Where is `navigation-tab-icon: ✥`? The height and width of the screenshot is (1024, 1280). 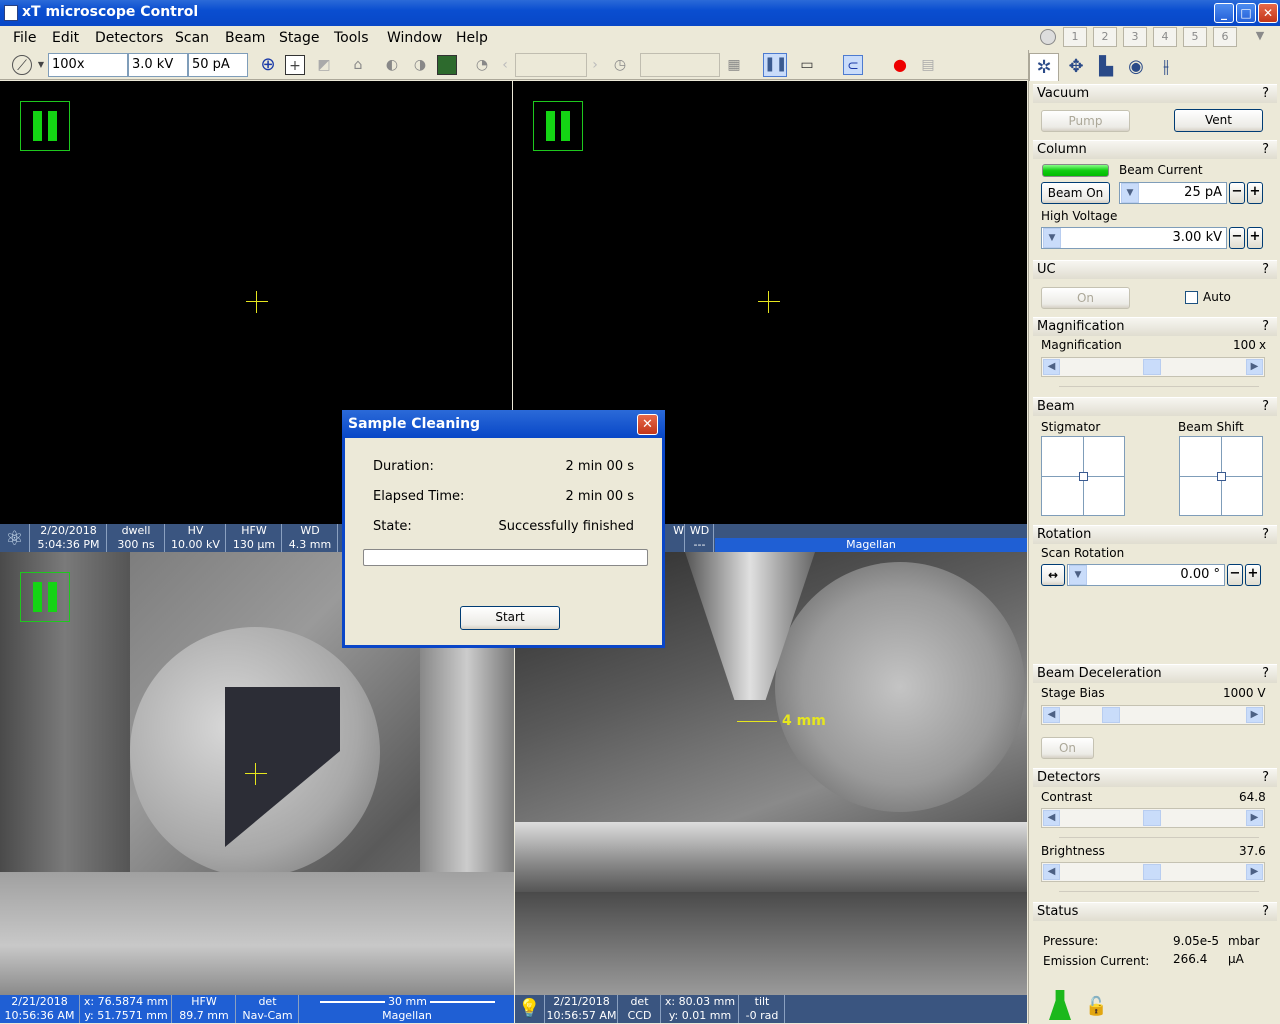
navigation-tab-icon: ✥ is located at coordinates (1076, 67).